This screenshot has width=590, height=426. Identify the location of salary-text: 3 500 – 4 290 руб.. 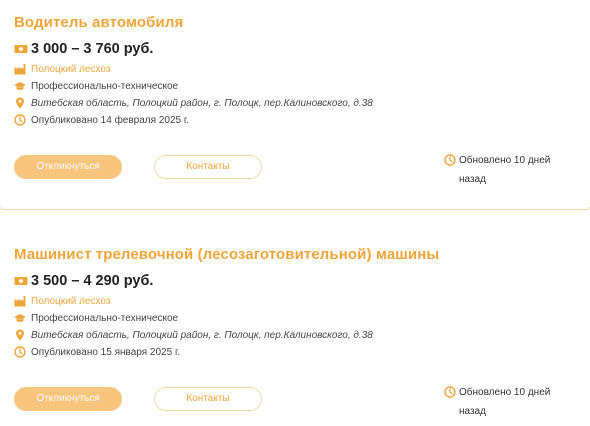
(92, 281).